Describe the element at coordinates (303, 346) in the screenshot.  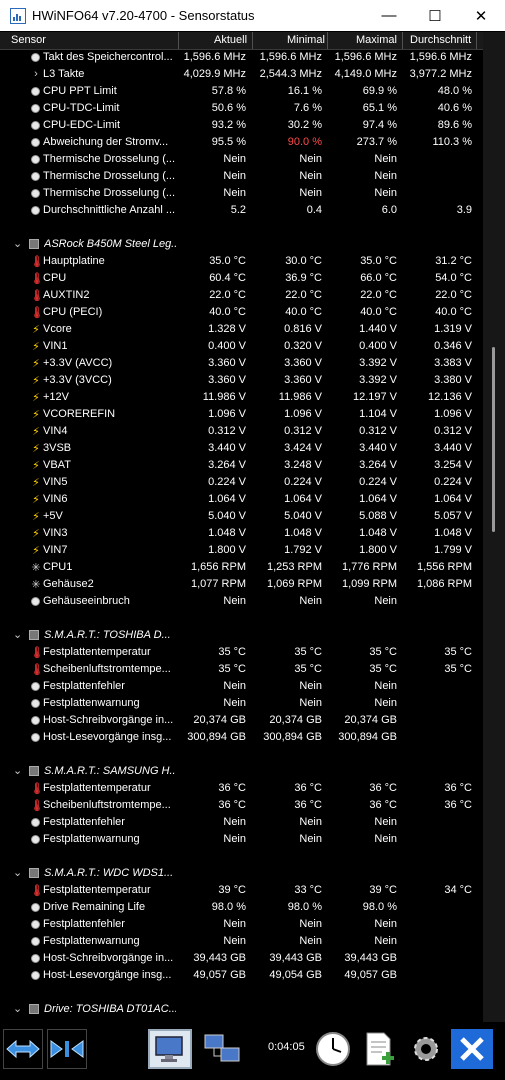
I see `value-minimum: 0.320 V` at that location.